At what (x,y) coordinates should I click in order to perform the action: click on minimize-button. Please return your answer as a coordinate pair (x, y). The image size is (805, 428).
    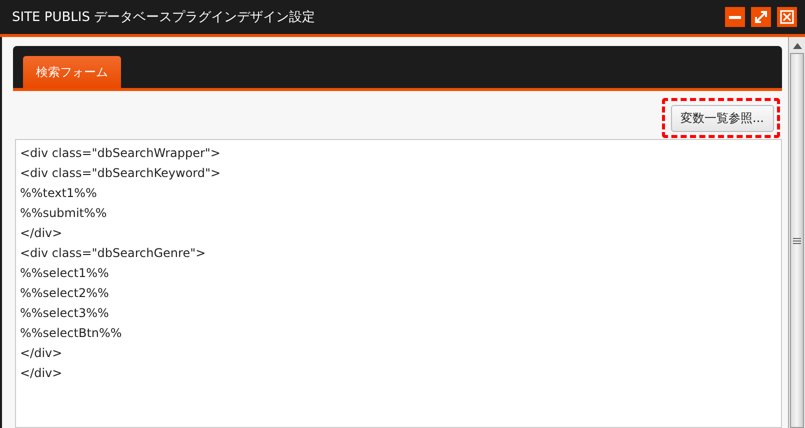
    Looking at the image, I should click on (735, 17).